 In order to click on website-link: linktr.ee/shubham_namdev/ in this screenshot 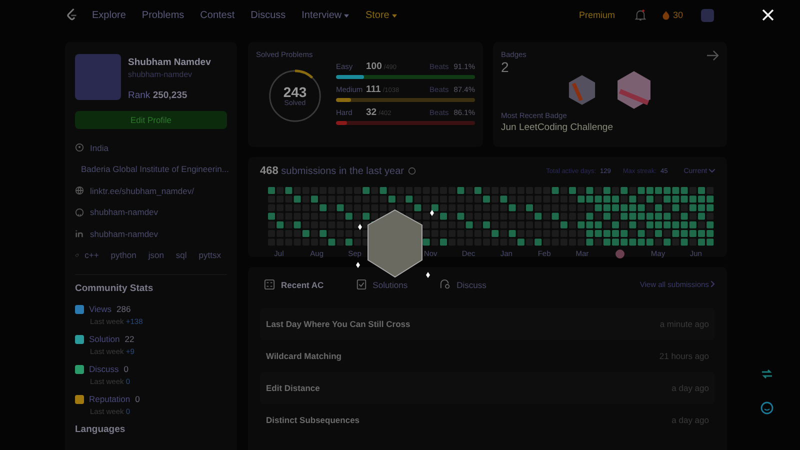, I will do `click(142, 191)`.